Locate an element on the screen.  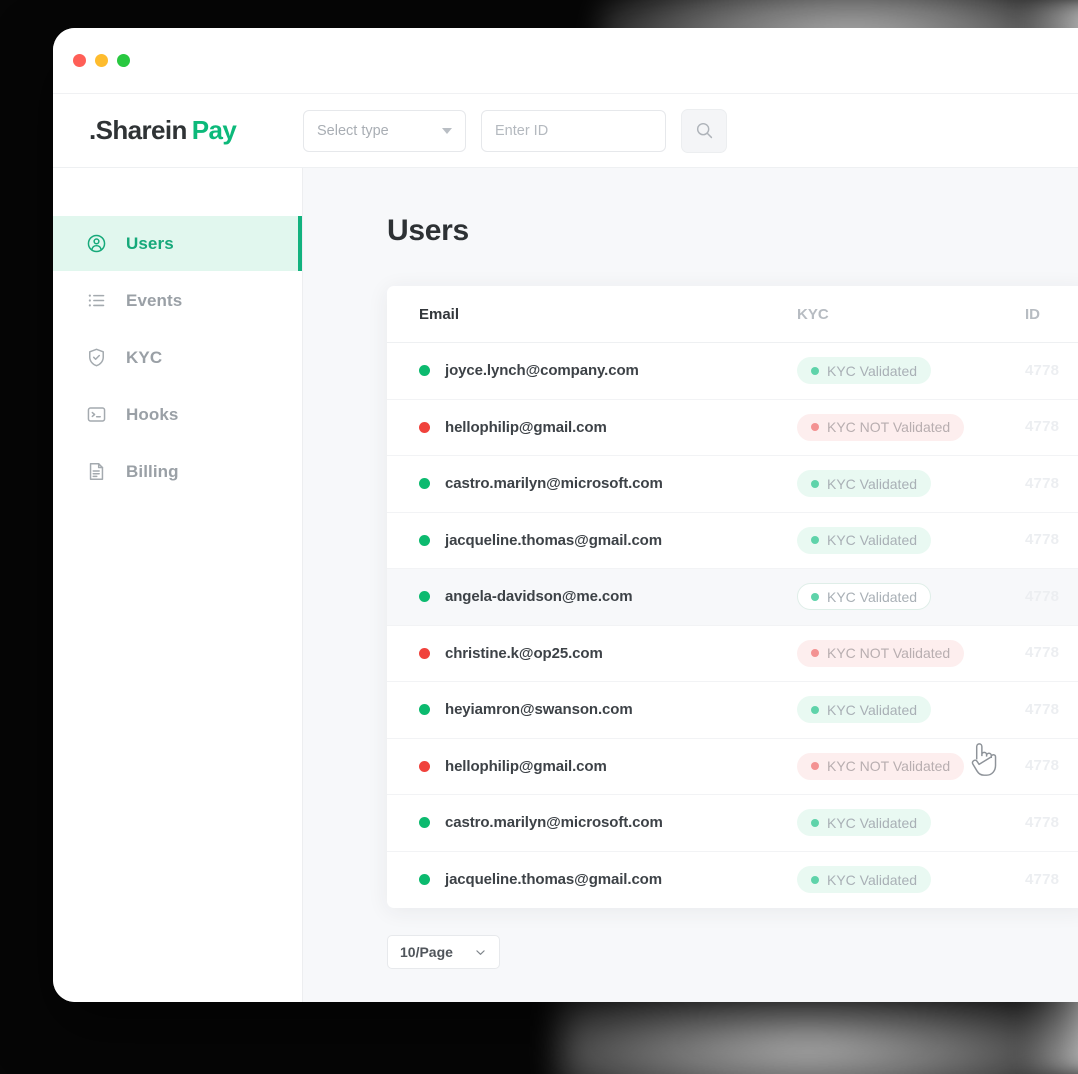
cell-email: castro.marilyn@microsoft.com is located at coordinates (608, 483).